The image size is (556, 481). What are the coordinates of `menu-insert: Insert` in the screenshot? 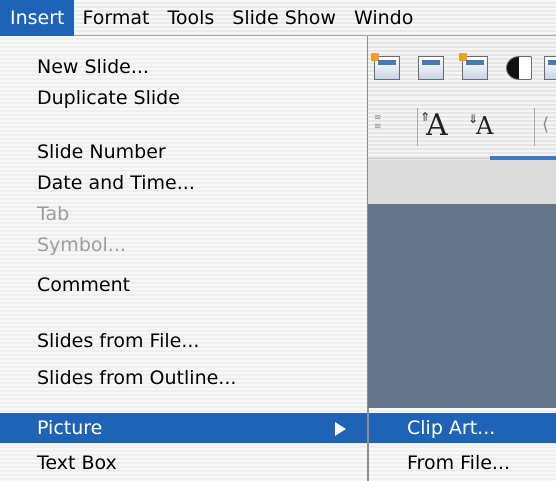 It's located at (37, 18).